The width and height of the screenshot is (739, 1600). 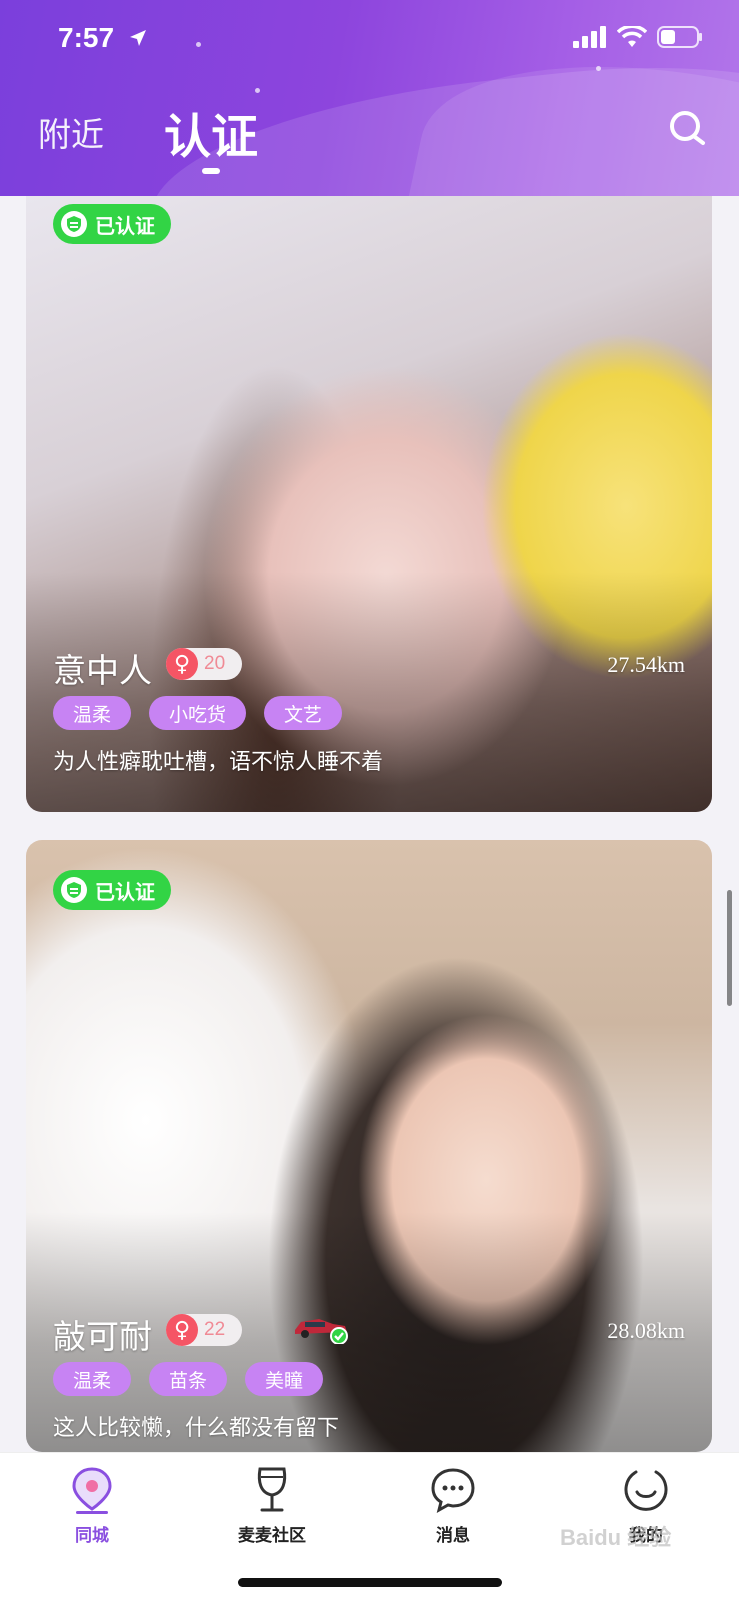 What do you see at coordinates (453, 1490) in the screenshot?
I see `chat-bubble-icon` at bounding box center [453, 1490].